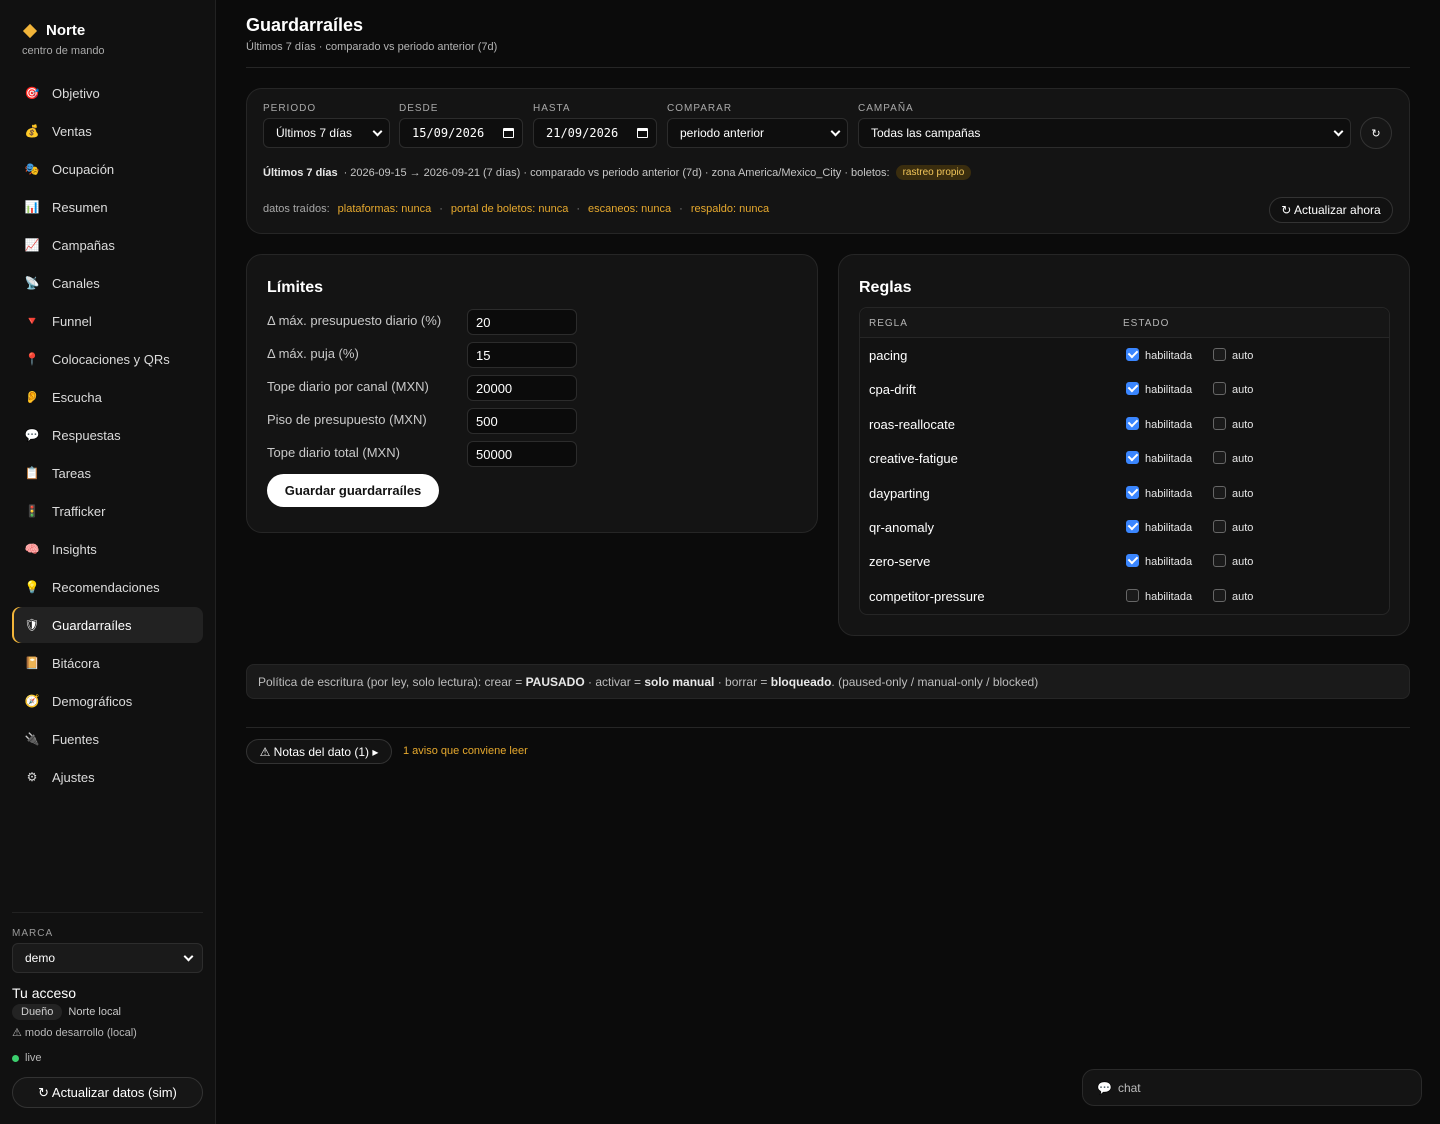 This screenshot has width=1440, height=1124. What do you see at coordinates (107, 587) in the screenshot?
I see `sidebar-item-recomendaciones: 💡 Recomendaciones` at bounding box center [107, 587].